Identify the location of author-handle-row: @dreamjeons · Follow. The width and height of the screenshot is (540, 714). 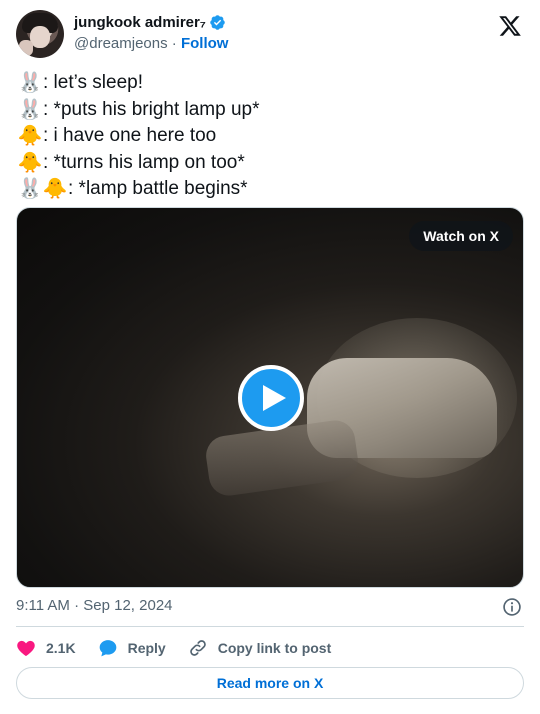
(151, 43).